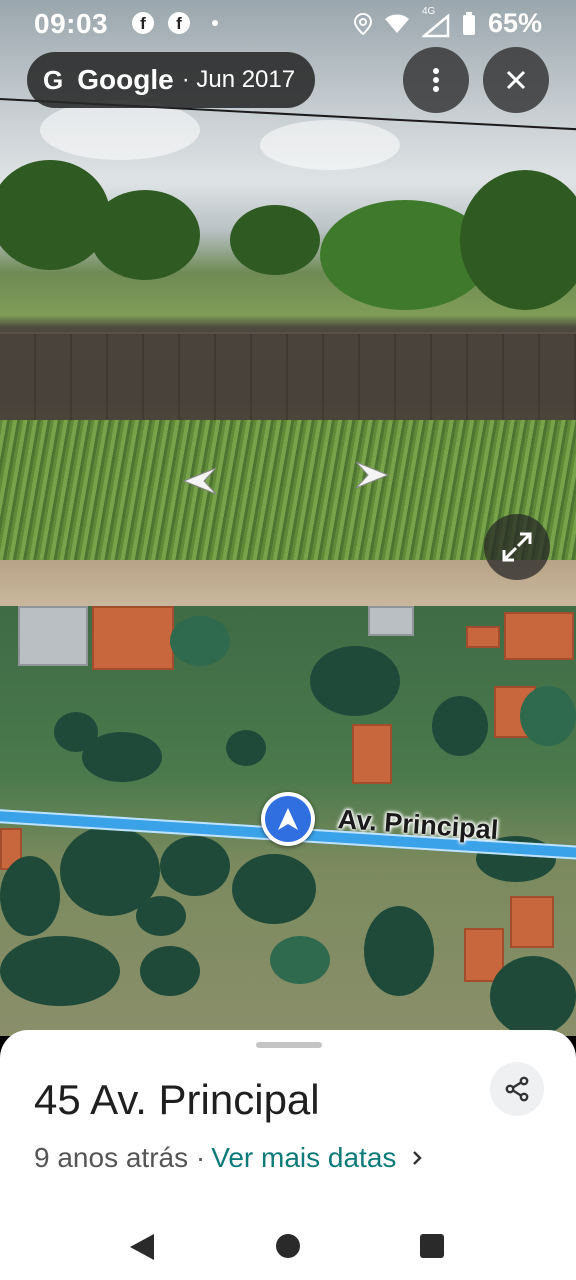 This screenshot has width=576, height=1280. I want to click on location-icon, so click(362, 23).